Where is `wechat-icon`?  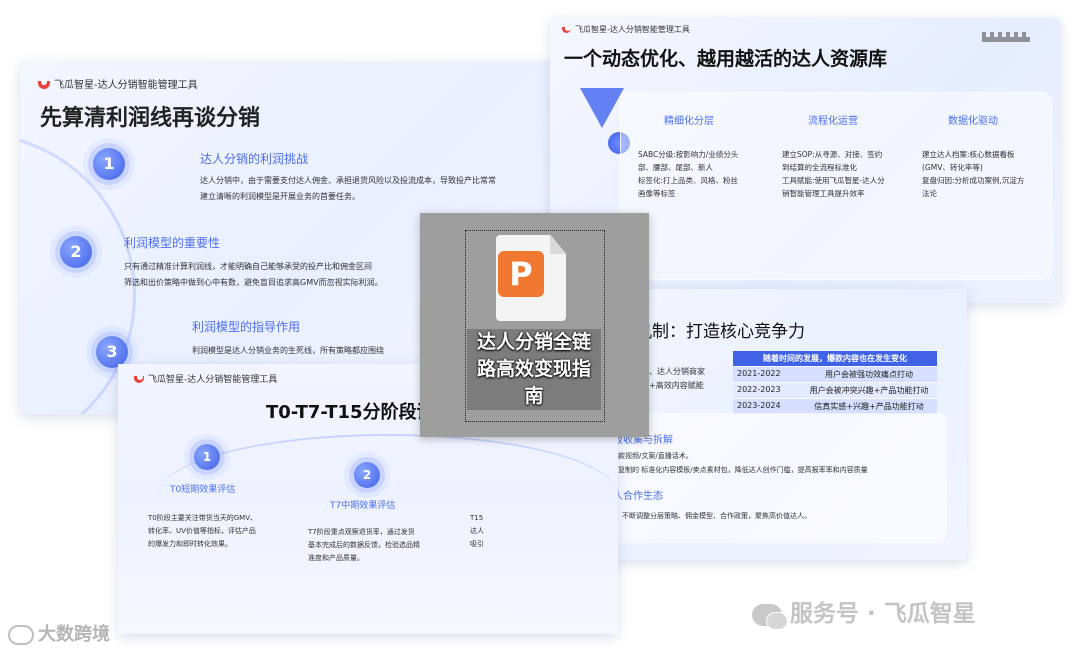 wechat-icon is located at coordinates (770, 616).